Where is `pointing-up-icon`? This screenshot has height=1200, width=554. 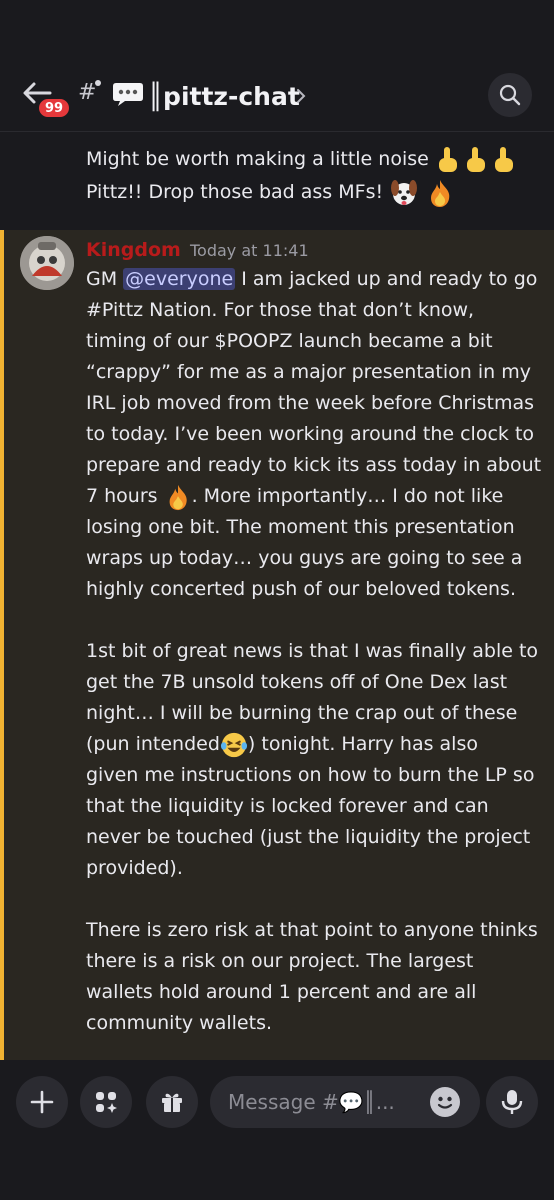
pointing-up-icon is located at coordinates (475, 159).